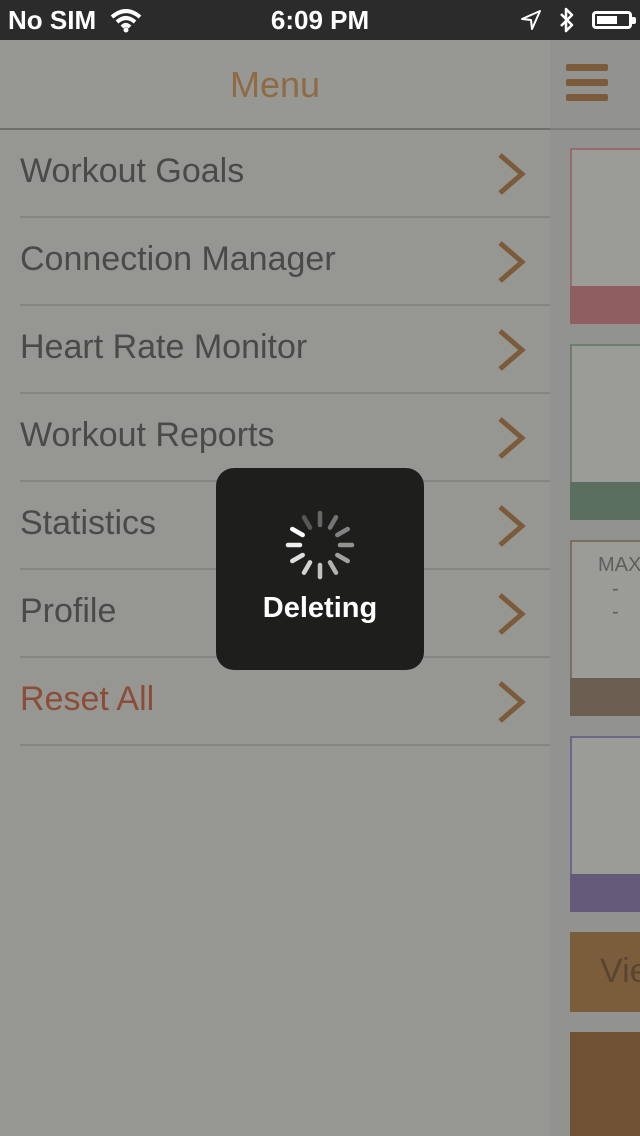 This screenshot has height=1136, width=640. I want to click on stat-card-purple, so click(605, 824).